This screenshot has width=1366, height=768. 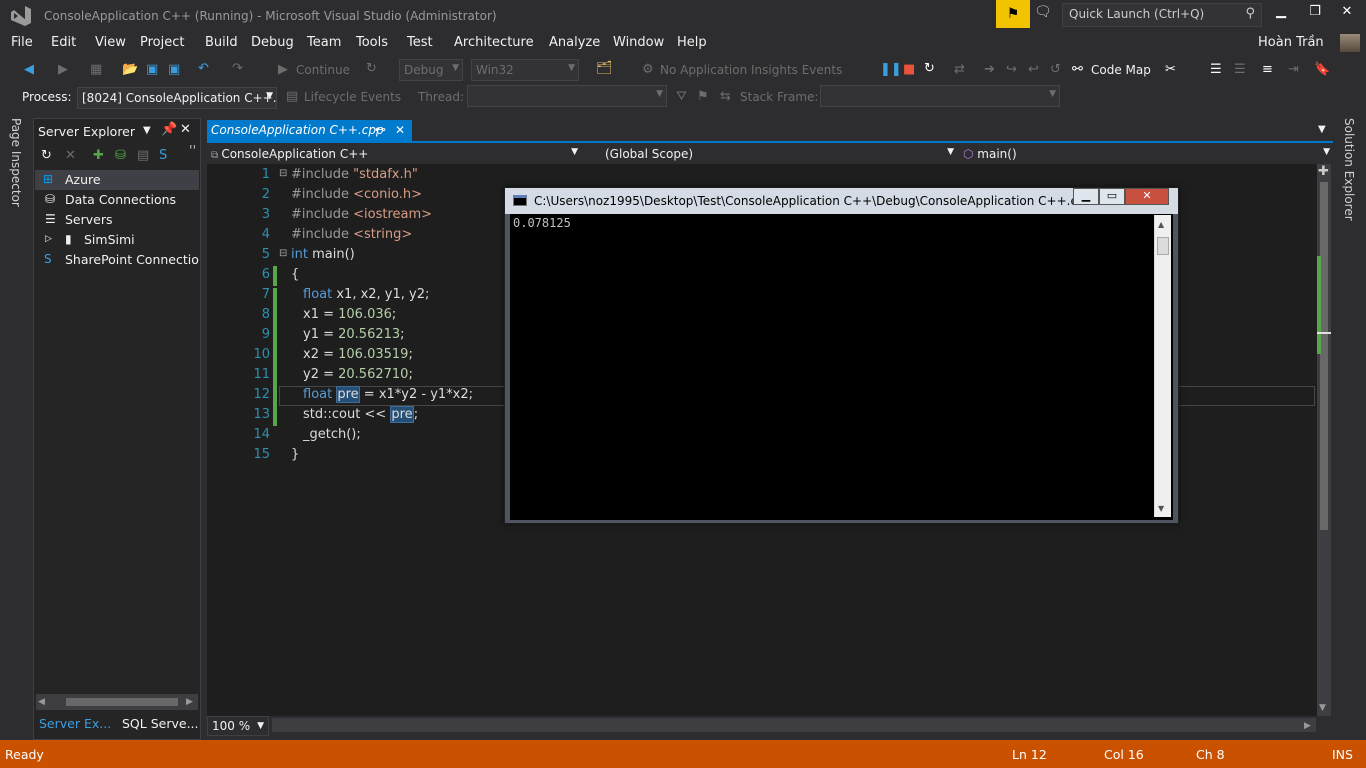 What do you see at coordinates (770, 154) in the screenshot?
I see `scope-dropdown: (Global Scope) ▼` at bounding box center [770, 154].